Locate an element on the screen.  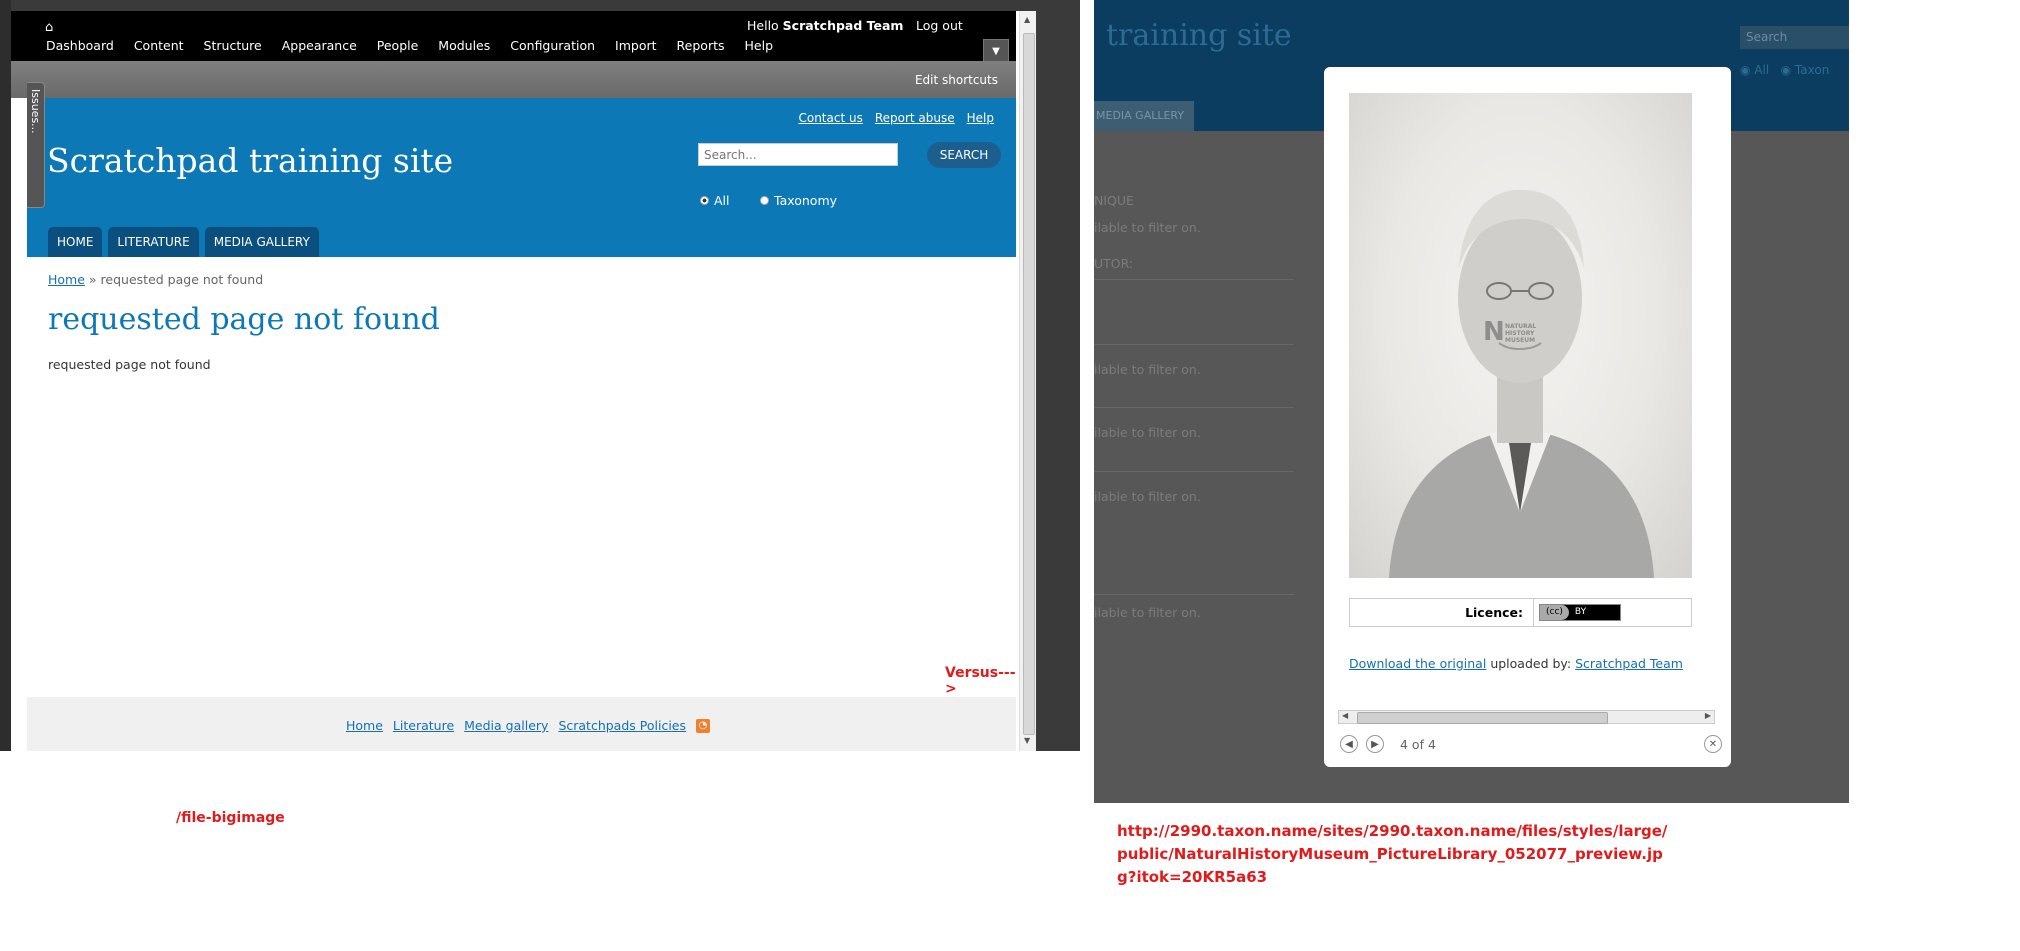
scroll-right-icon: ▶ is located at coordinates (1708, 715).